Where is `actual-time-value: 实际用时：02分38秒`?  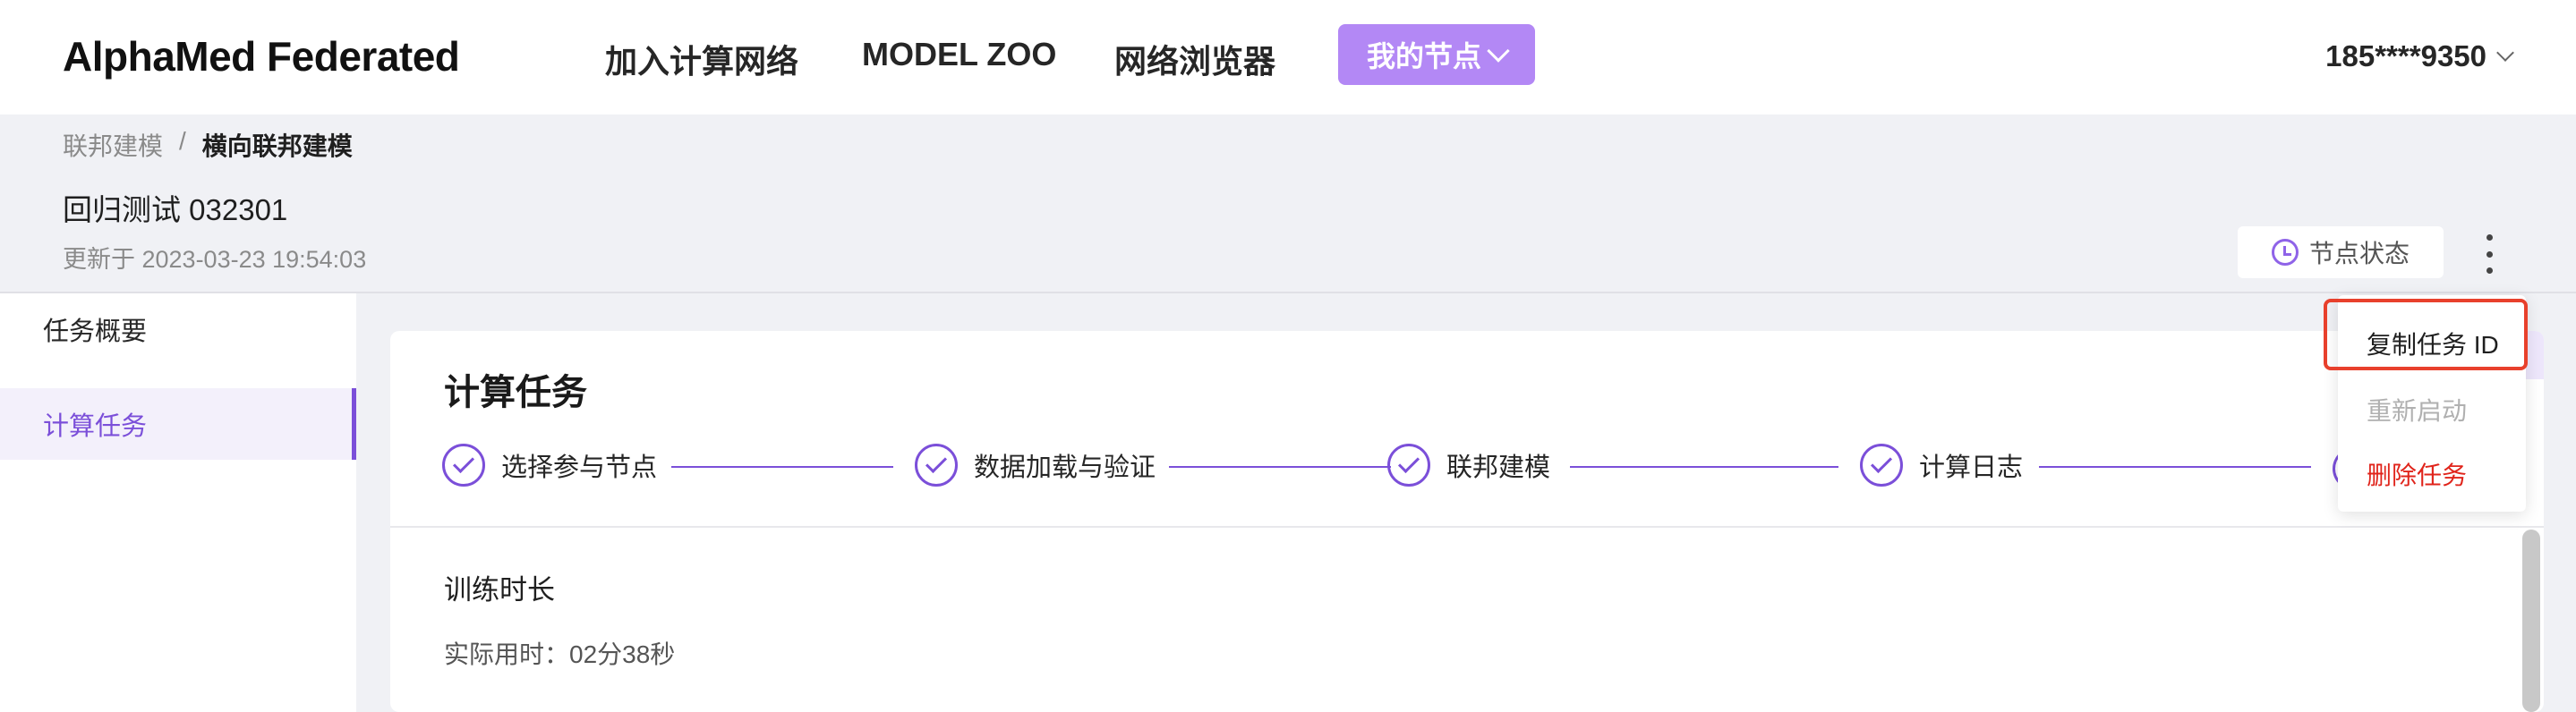
actual-time-value: 实际用时：02分38秒 is located at coordinates (560, 654).